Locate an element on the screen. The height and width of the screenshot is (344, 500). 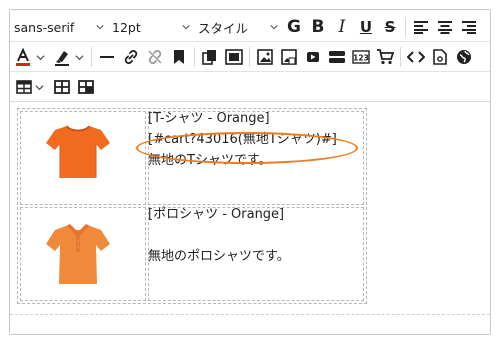
link-icon is located at coordinates (131, 57).